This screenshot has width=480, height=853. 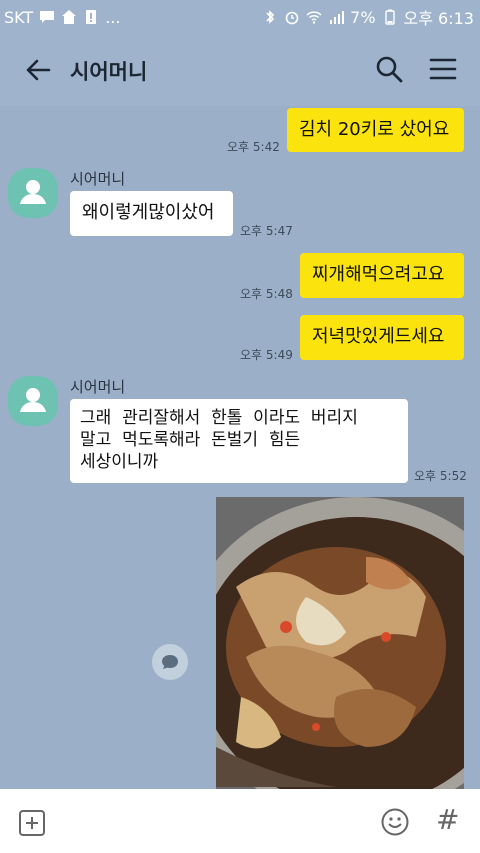 I want to click on search-icon, so click(x=389, y=69).